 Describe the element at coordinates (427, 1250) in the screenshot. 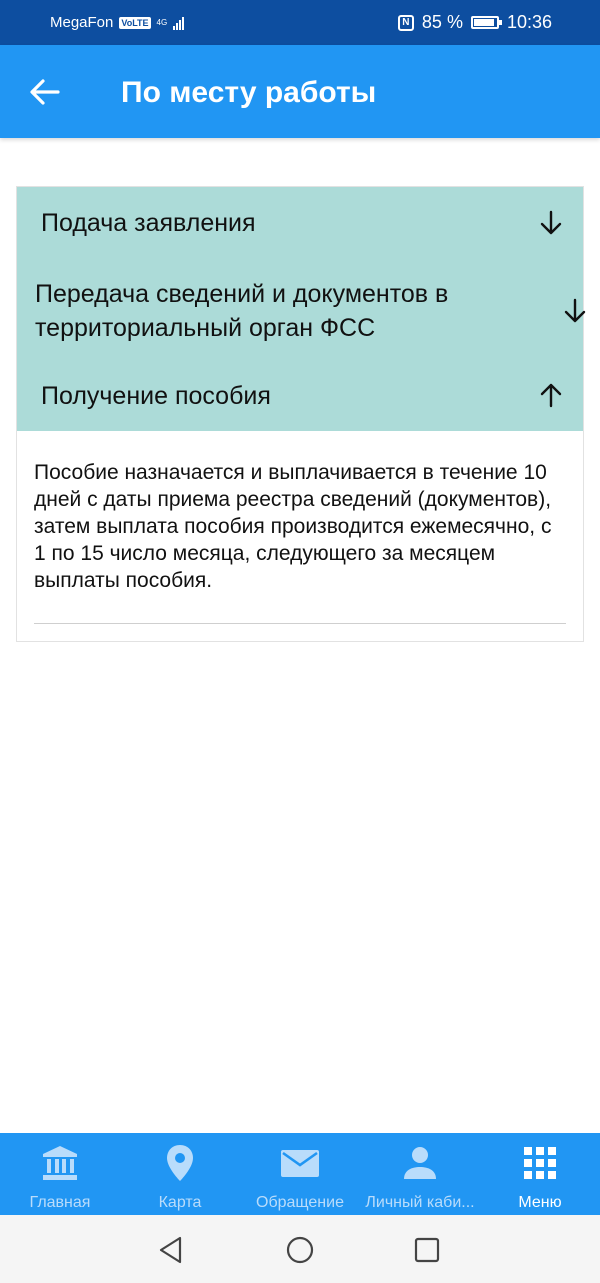

I see `recents-square-icon` at that location.